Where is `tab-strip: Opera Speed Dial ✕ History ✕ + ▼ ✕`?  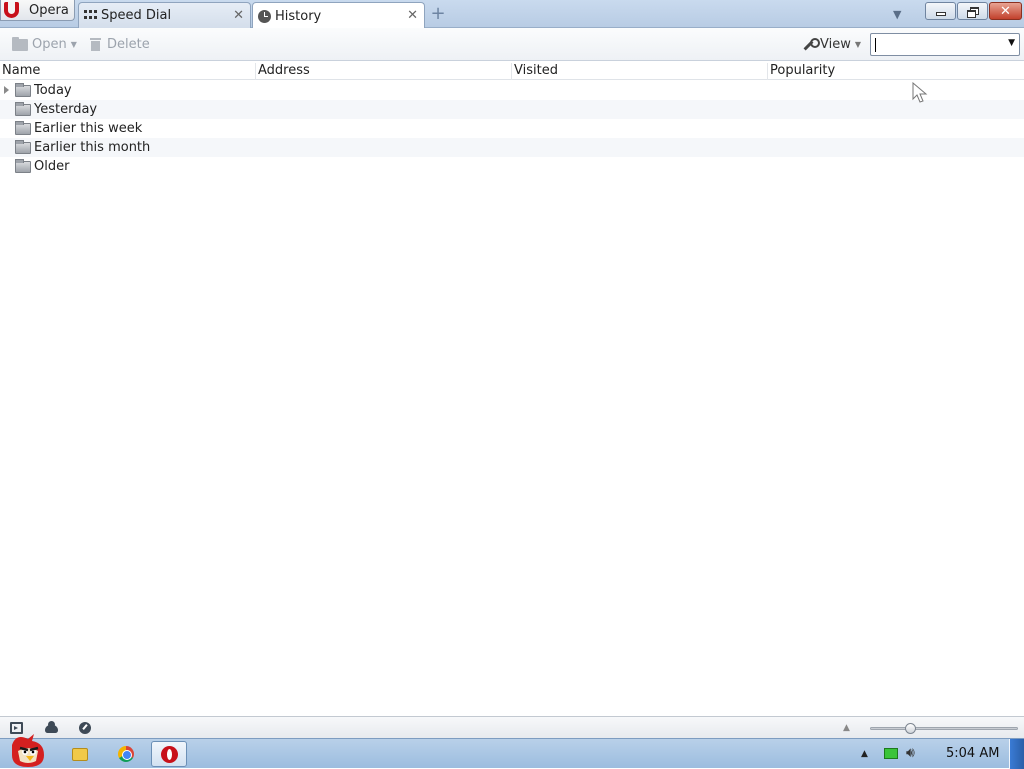 tab-strip: Opera Speed Dial ✕ History ✕ + ▼ ✕ is located at coordinates (512, 14).